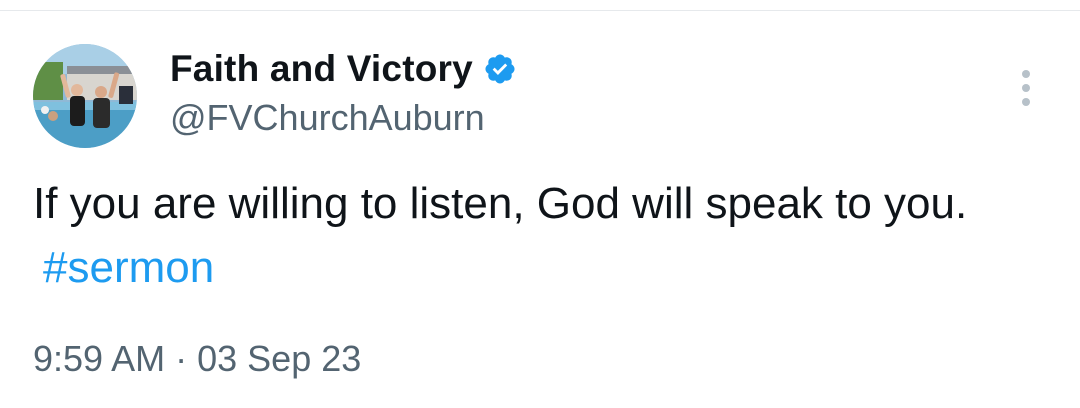  What do you see at coordinates (99, 358) in the screenshot?
I see `tweet-time: 9:59 AM` at bounding box center [99, 358].